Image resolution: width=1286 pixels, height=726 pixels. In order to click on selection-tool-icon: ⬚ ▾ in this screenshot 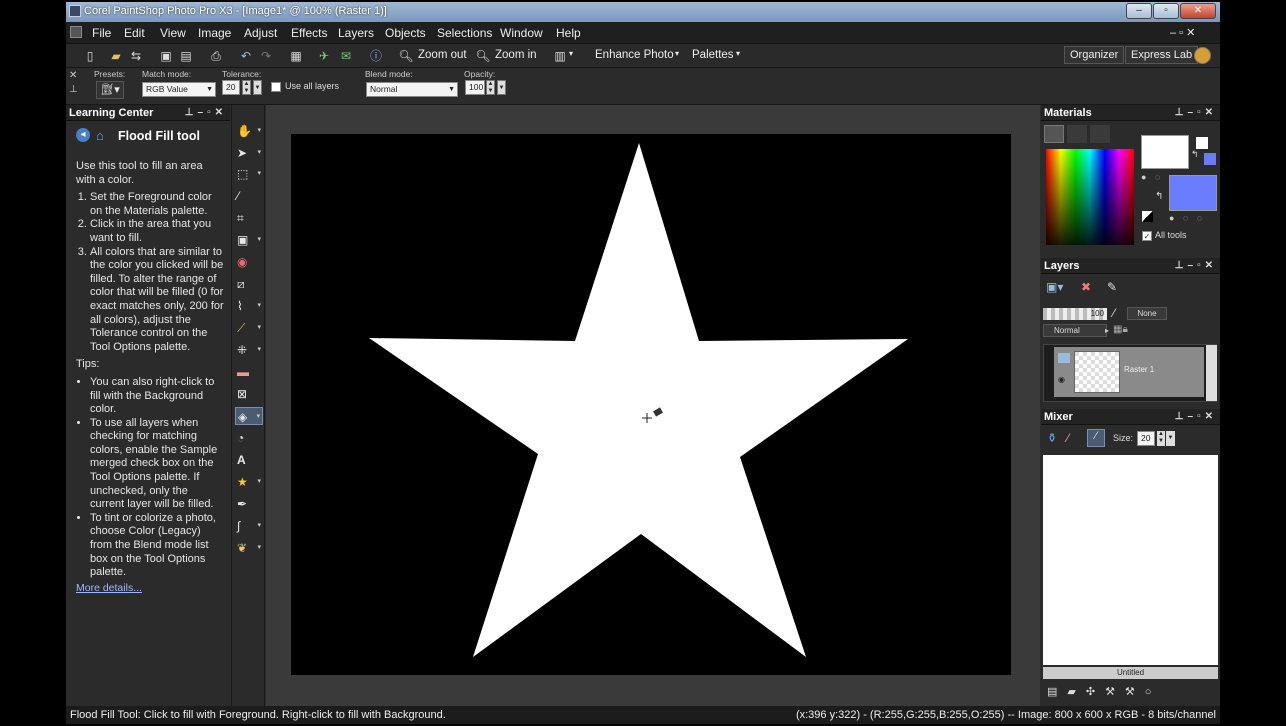, I will do `click(249, 174)`.